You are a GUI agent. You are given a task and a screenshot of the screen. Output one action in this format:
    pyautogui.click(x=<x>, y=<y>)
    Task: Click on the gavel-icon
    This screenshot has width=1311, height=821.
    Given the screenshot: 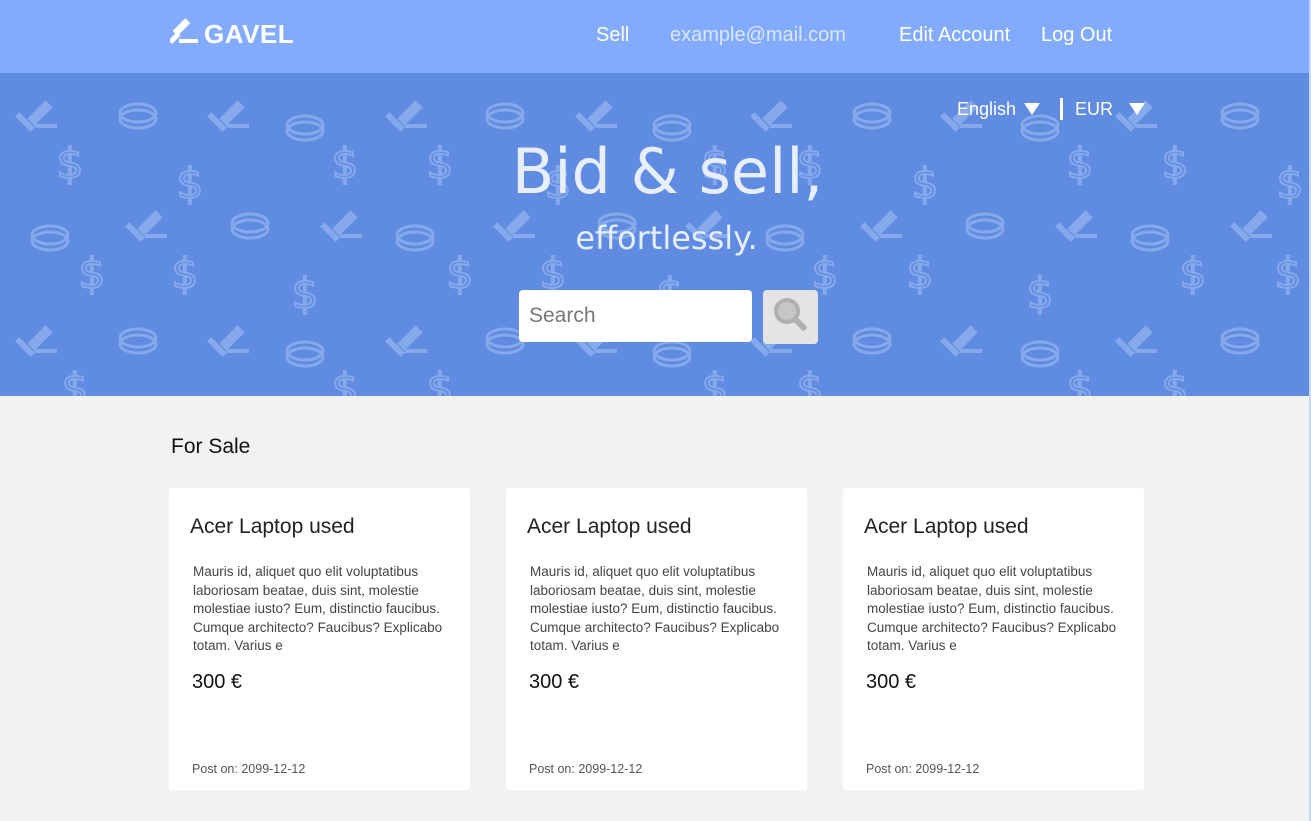 What is the action you would take?
    pyautogui.click(x=184, y=34)
    